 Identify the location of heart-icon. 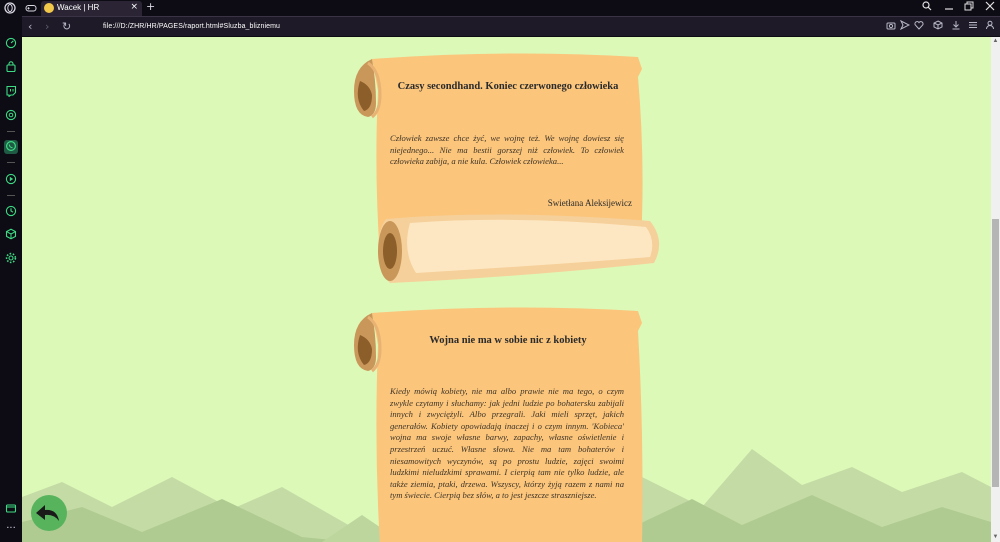
(919, 27).